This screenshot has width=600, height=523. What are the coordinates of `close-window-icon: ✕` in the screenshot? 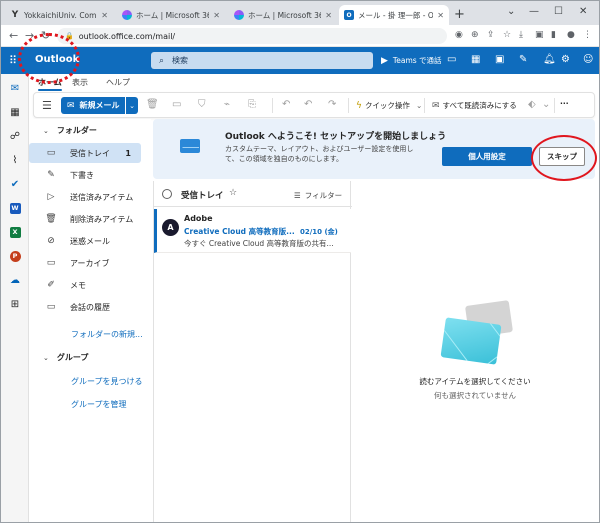 It's located at (583, 11).